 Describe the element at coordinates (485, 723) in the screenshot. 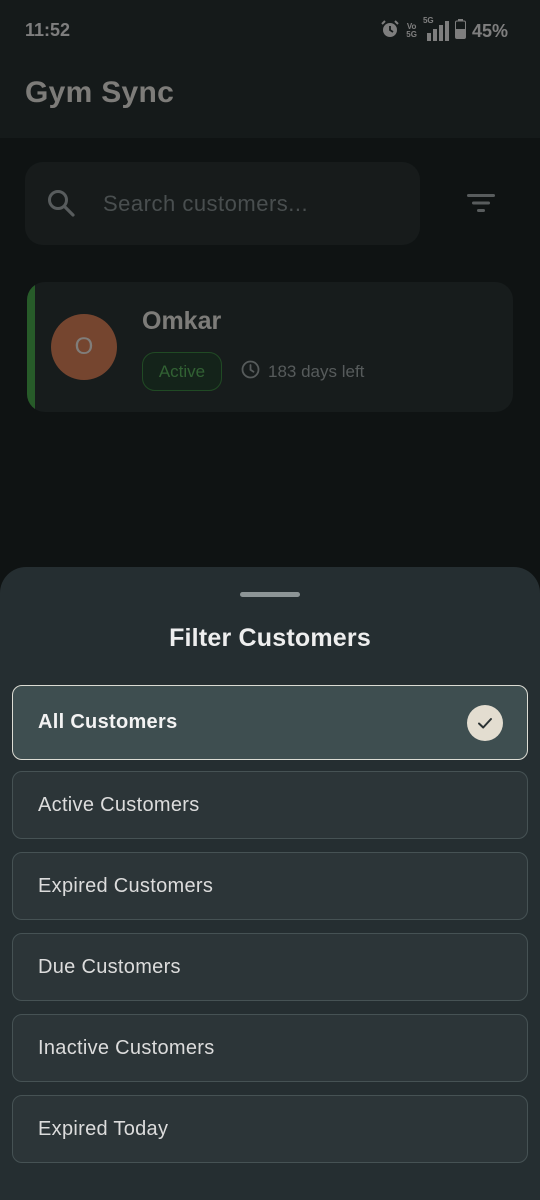

I see `check-icon` at that location.